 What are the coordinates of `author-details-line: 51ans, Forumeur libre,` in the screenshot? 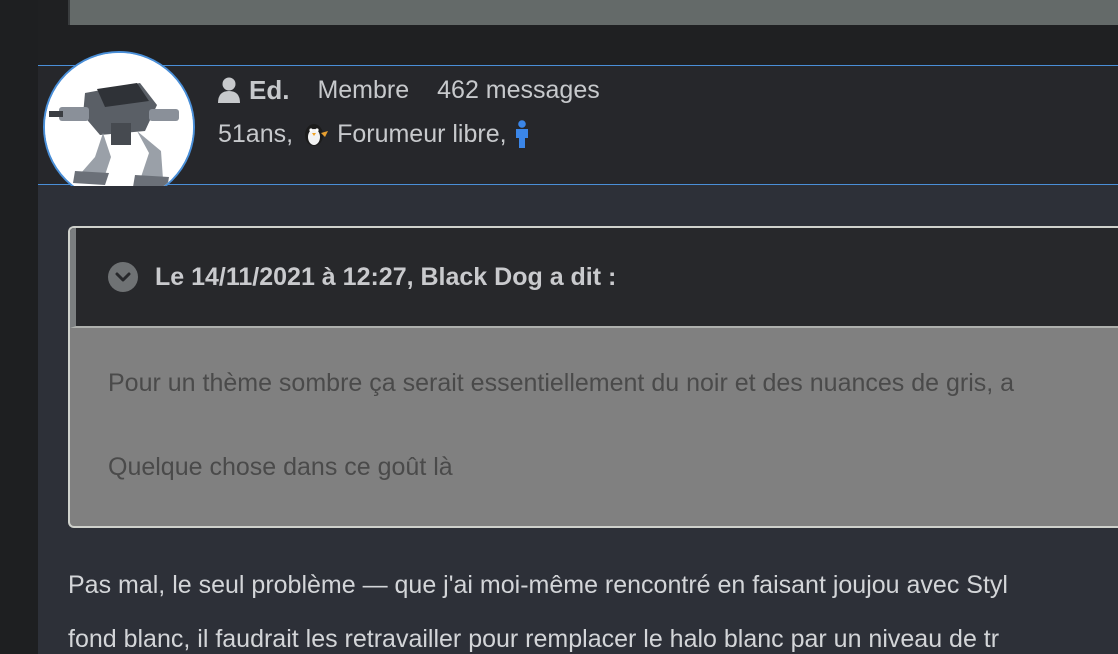 It's located at (374, 134).